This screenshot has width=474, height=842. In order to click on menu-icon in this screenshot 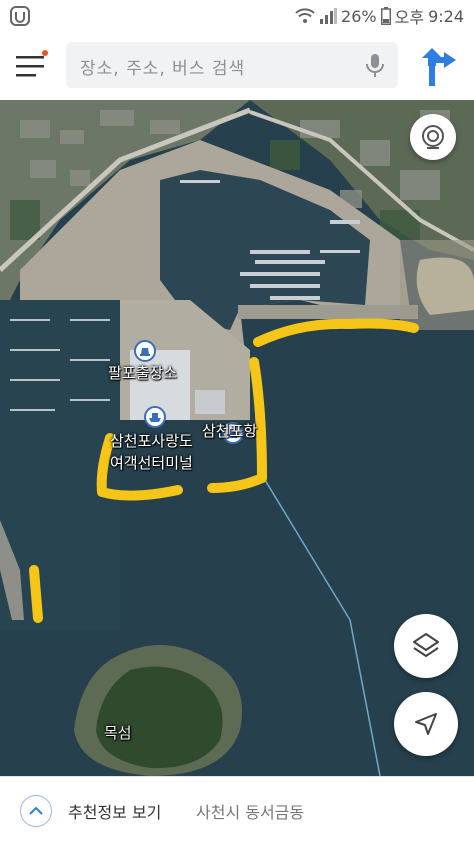, I will do `click(31, 66)`.